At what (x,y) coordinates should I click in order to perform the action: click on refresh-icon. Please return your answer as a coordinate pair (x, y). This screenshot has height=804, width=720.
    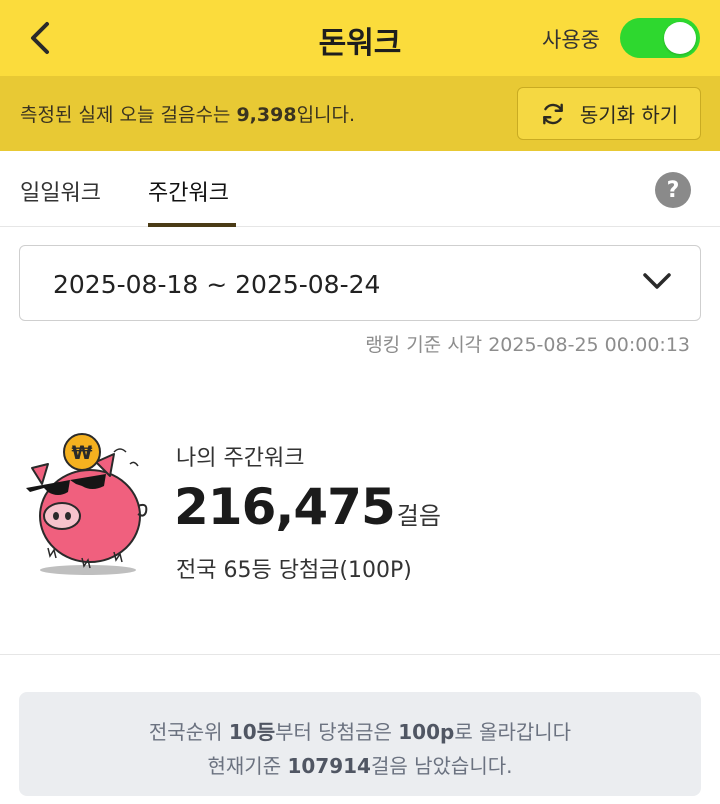
    Looking at the image, I should click on (552, 113).